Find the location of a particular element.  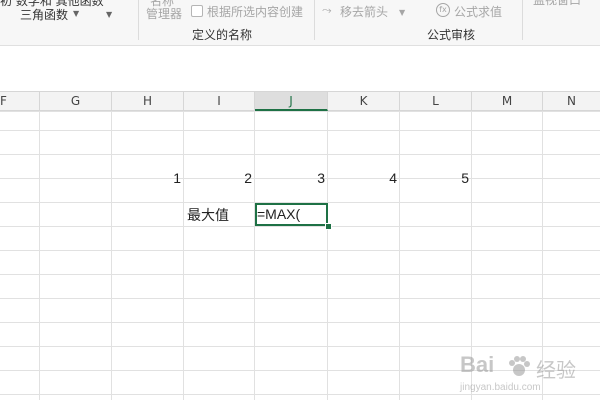

table-icon is located at coordinates (197, 11).